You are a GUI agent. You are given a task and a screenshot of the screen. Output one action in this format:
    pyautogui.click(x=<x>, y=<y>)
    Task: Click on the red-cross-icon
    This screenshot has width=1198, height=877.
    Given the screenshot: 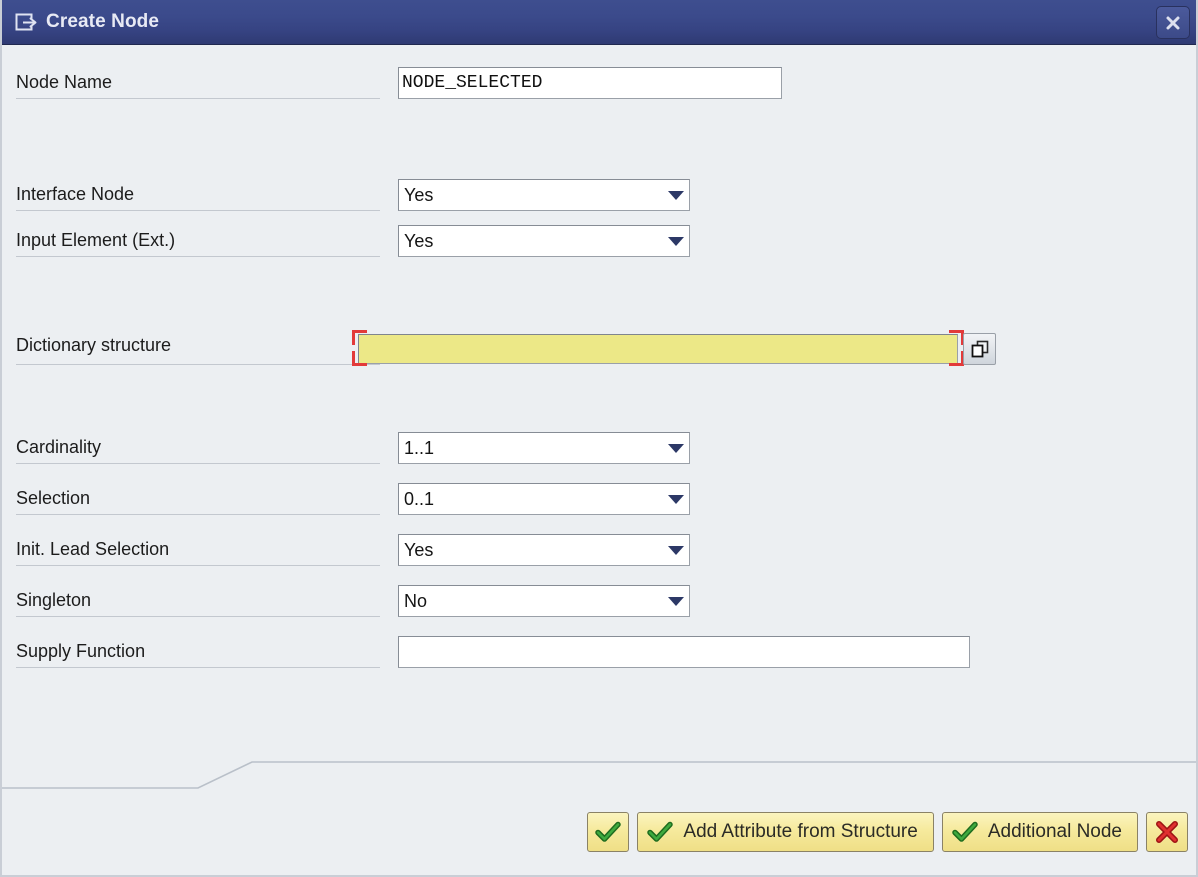 What is the action you would take?
    pyautogui.click(x=1167, y=832)
    